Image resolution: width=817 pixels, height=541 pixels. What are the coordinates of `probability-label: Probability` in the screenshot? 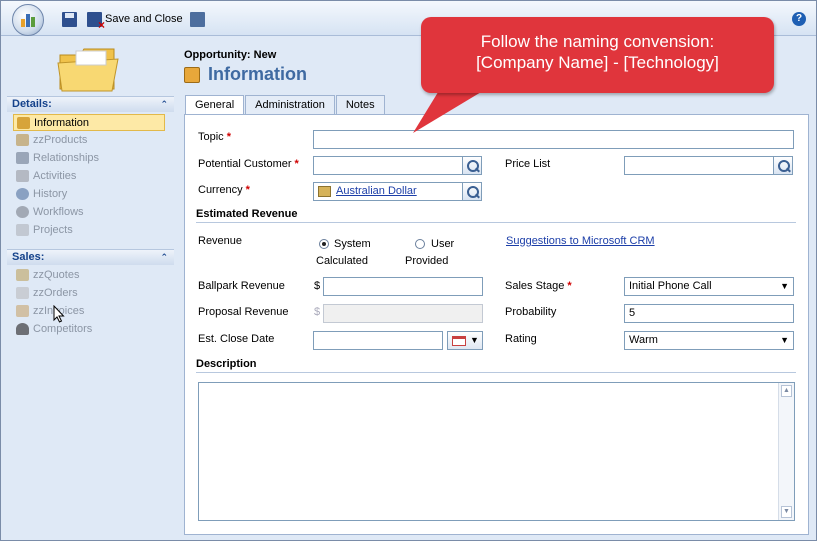 It's located at (531, 312).